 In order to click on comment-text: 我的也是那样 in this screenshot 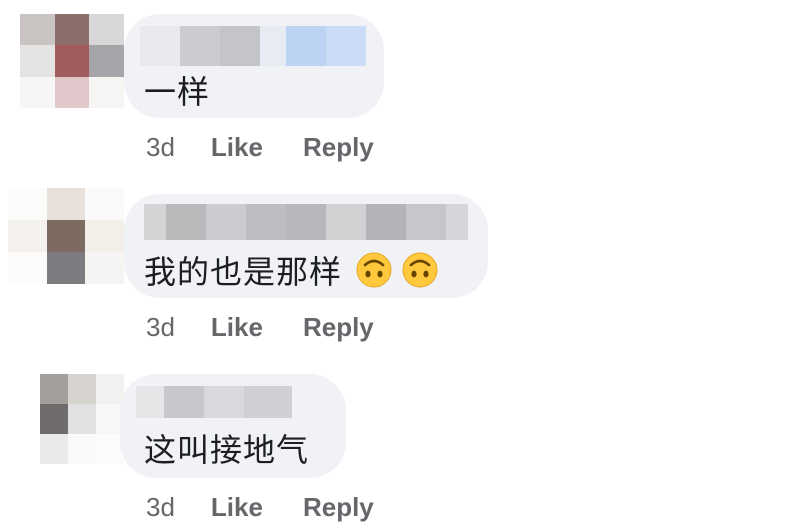, I will do `click(291, 270)`.